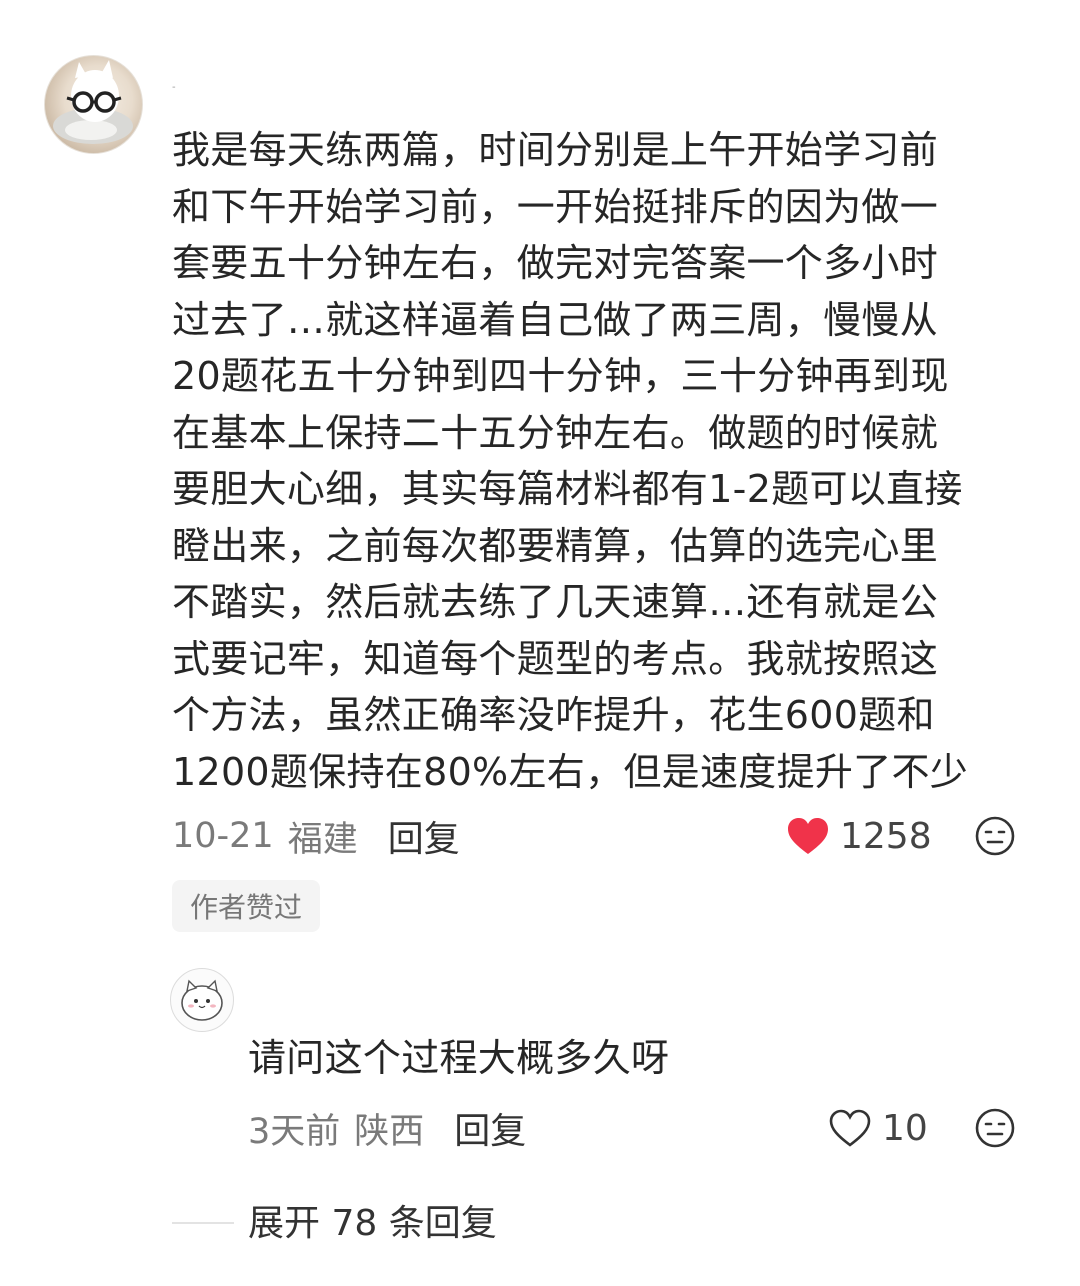  I want to click on reply-reply-button: 回复, so click(490, 1128).